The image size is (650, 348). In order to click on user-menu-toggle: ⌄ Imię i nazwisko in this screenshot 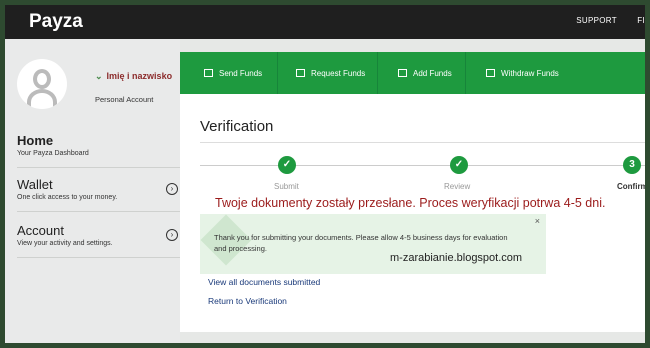, I will do `click(133, 76)`.